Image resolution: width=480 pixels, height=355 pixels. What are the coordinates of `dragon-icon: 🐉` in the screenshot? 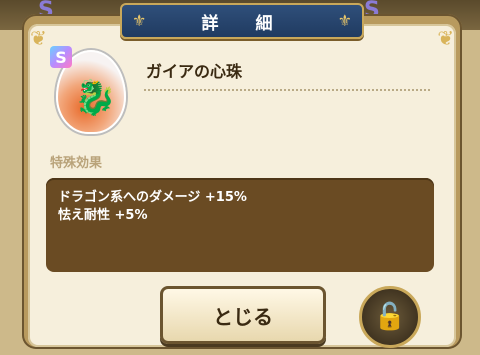 It's located at (95, 98).